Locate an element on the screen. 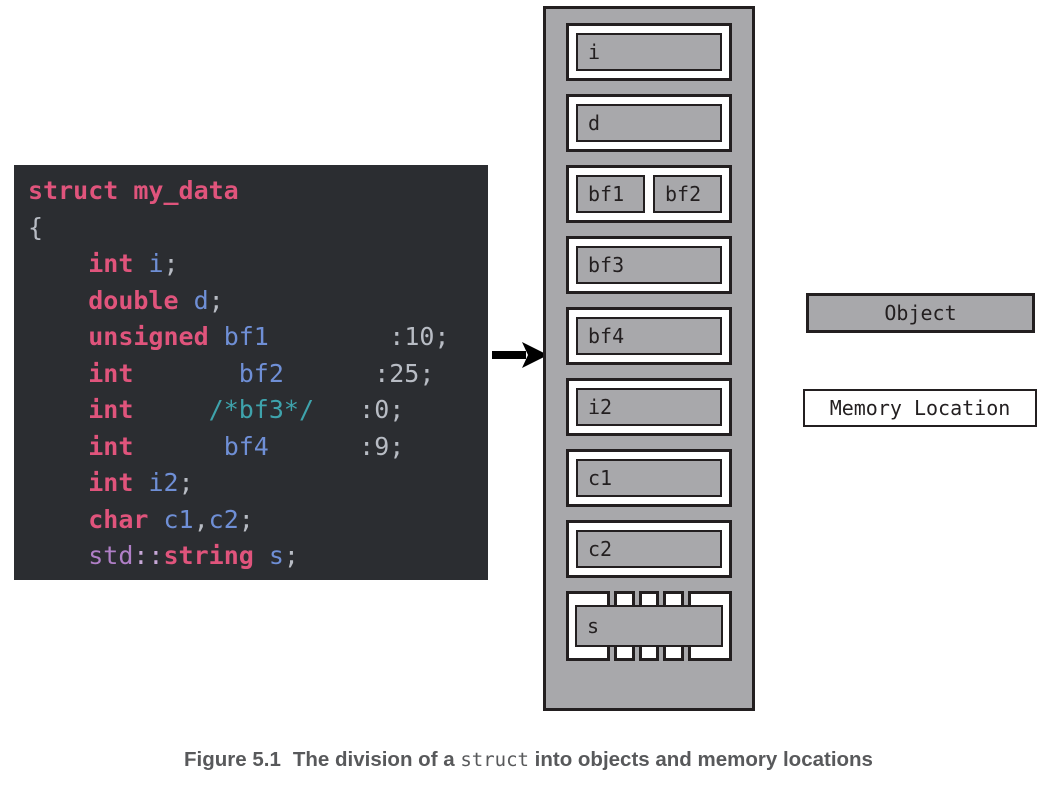 This screenshot has height=787, width=1057. code-line: unsigned bf1 :10; is located at coordinates (251, 337).